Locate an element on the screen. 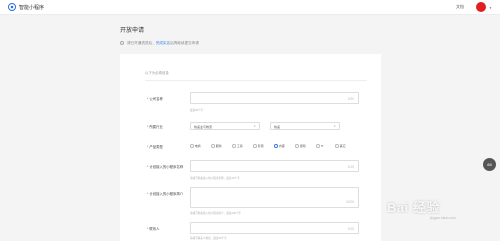 This screenshot has width=500, height=241. product-type-option-label: IT is located at coordinates (322, 146).